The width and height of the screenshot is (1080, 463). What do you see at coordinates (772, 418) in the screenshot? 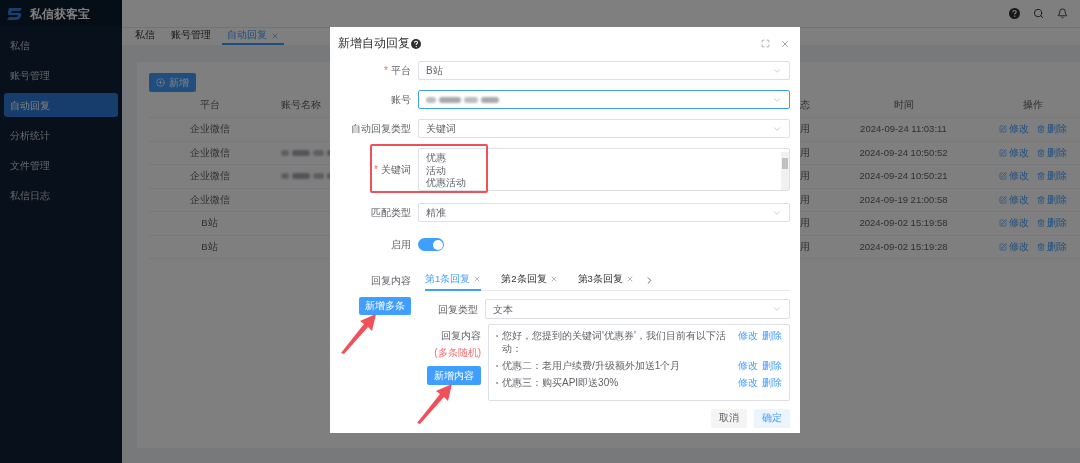
I see `confirm-button: 确定` at bounding box center [772, 418].